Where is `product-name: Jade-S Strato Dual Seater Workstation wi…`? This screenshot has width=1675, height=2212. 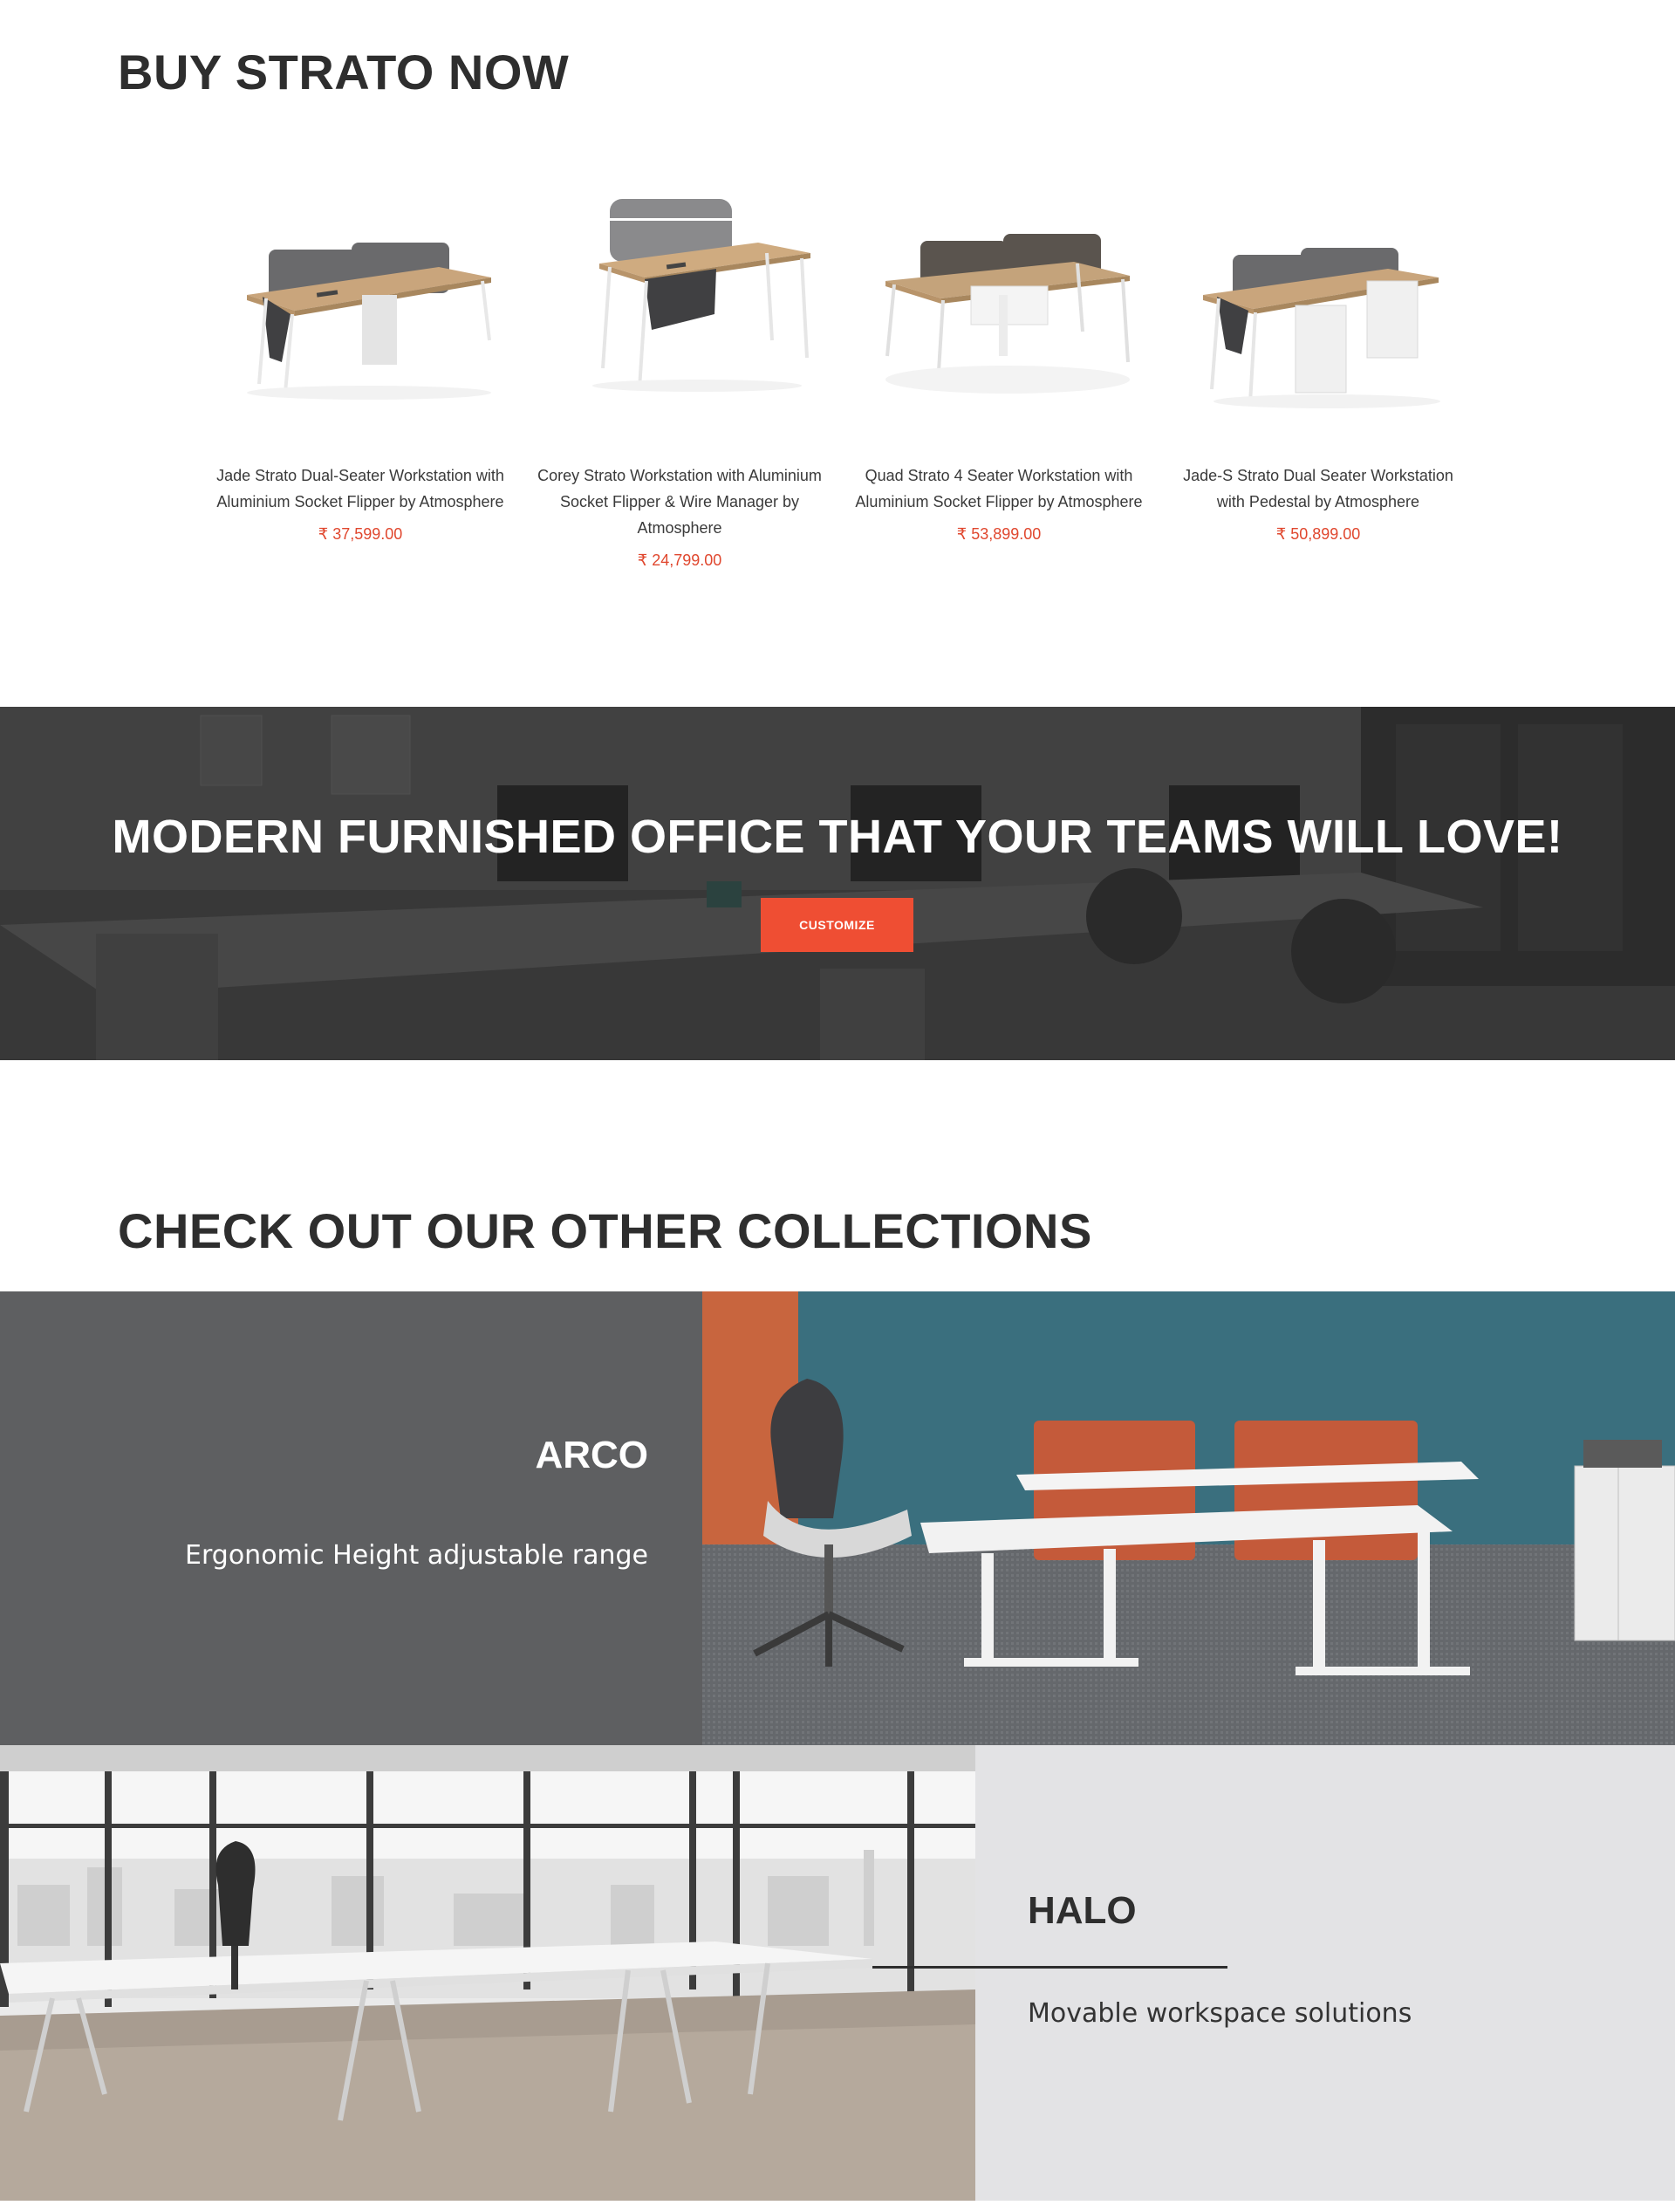
product-name: Jade-S Strato Dual Seater Workstation wi… is located at coordinates (1319, 488).